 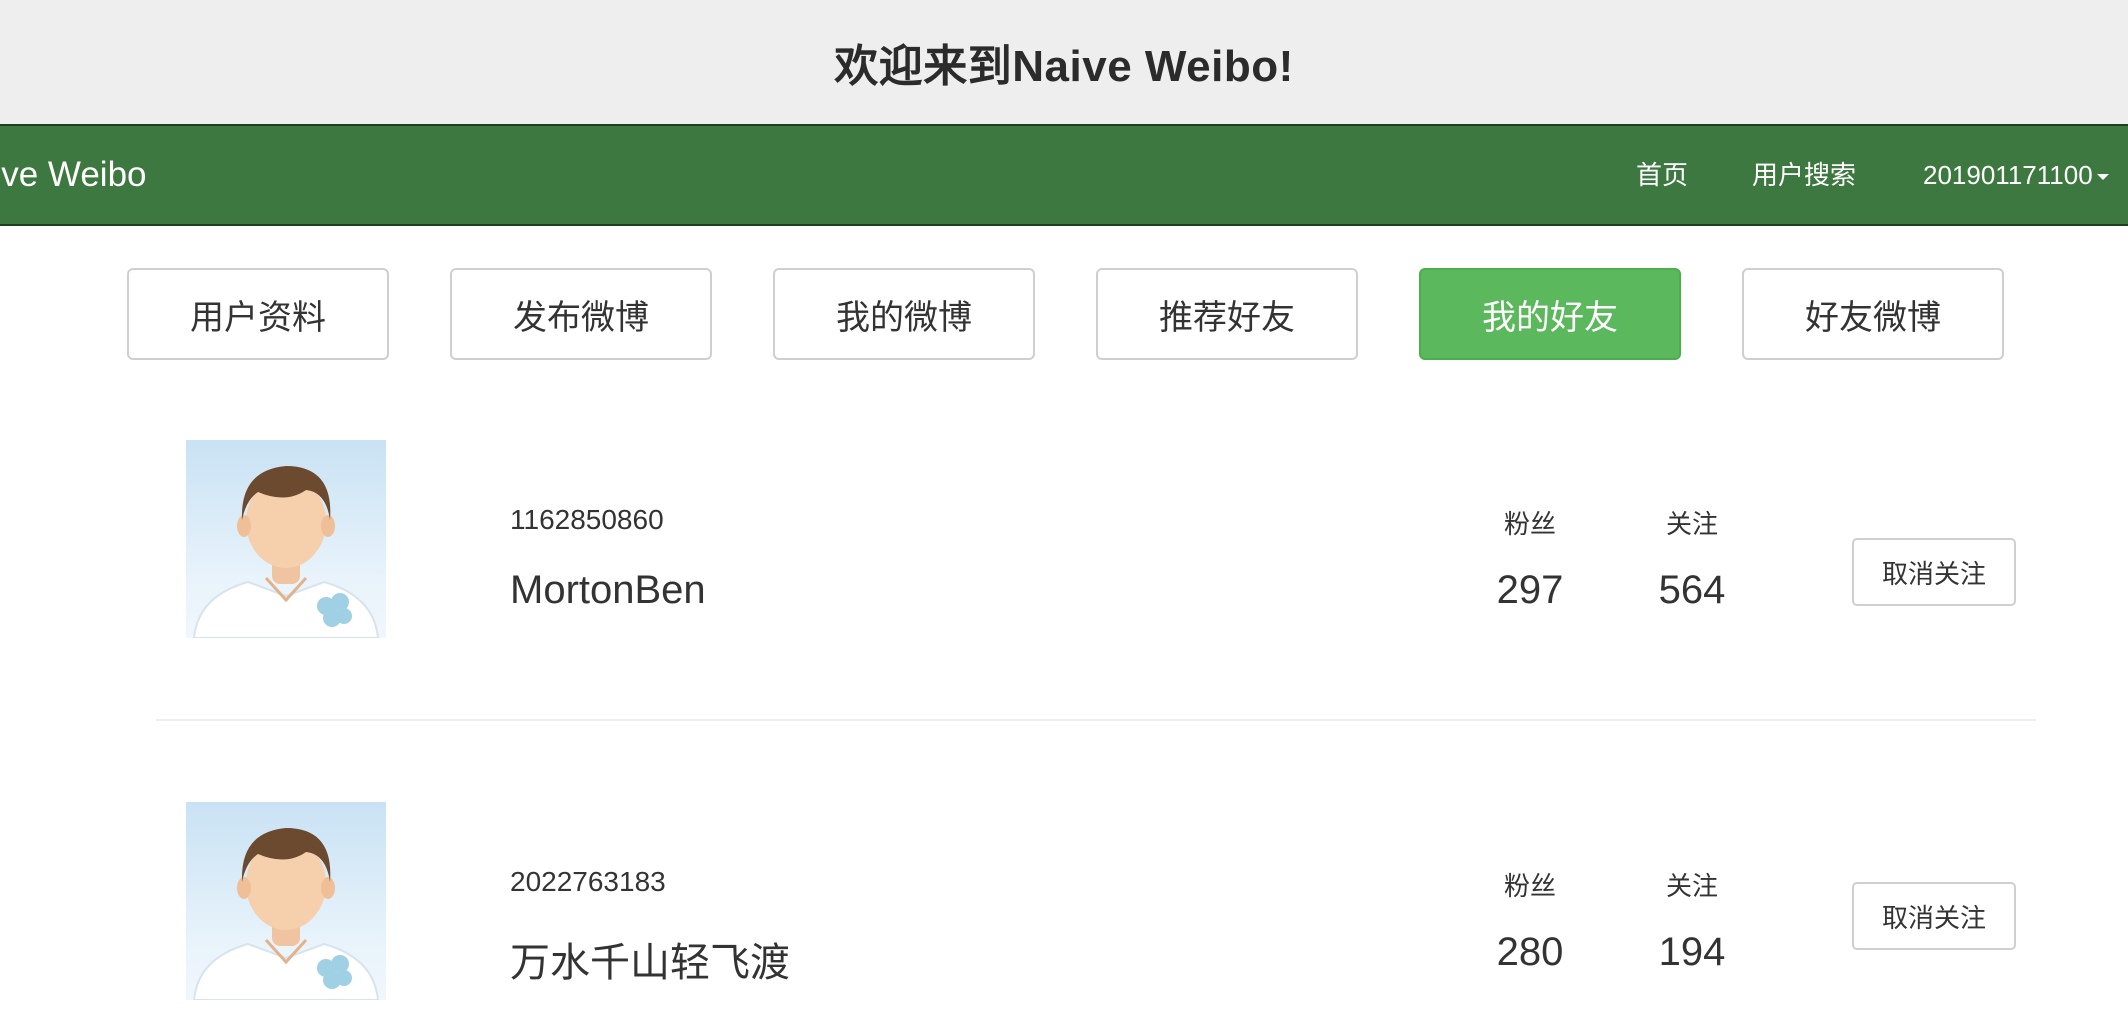 What do you see at coordinates (1064, 66) in the screenshot?
I see `welcome-title: 欢迎来到Naive Weibo!` at bounding box center [1064, 66].